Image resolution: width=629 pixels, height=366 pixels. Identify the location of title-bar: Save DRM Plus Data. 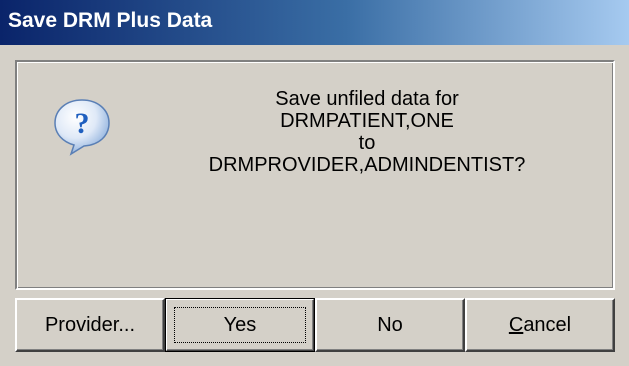
(314, 22).